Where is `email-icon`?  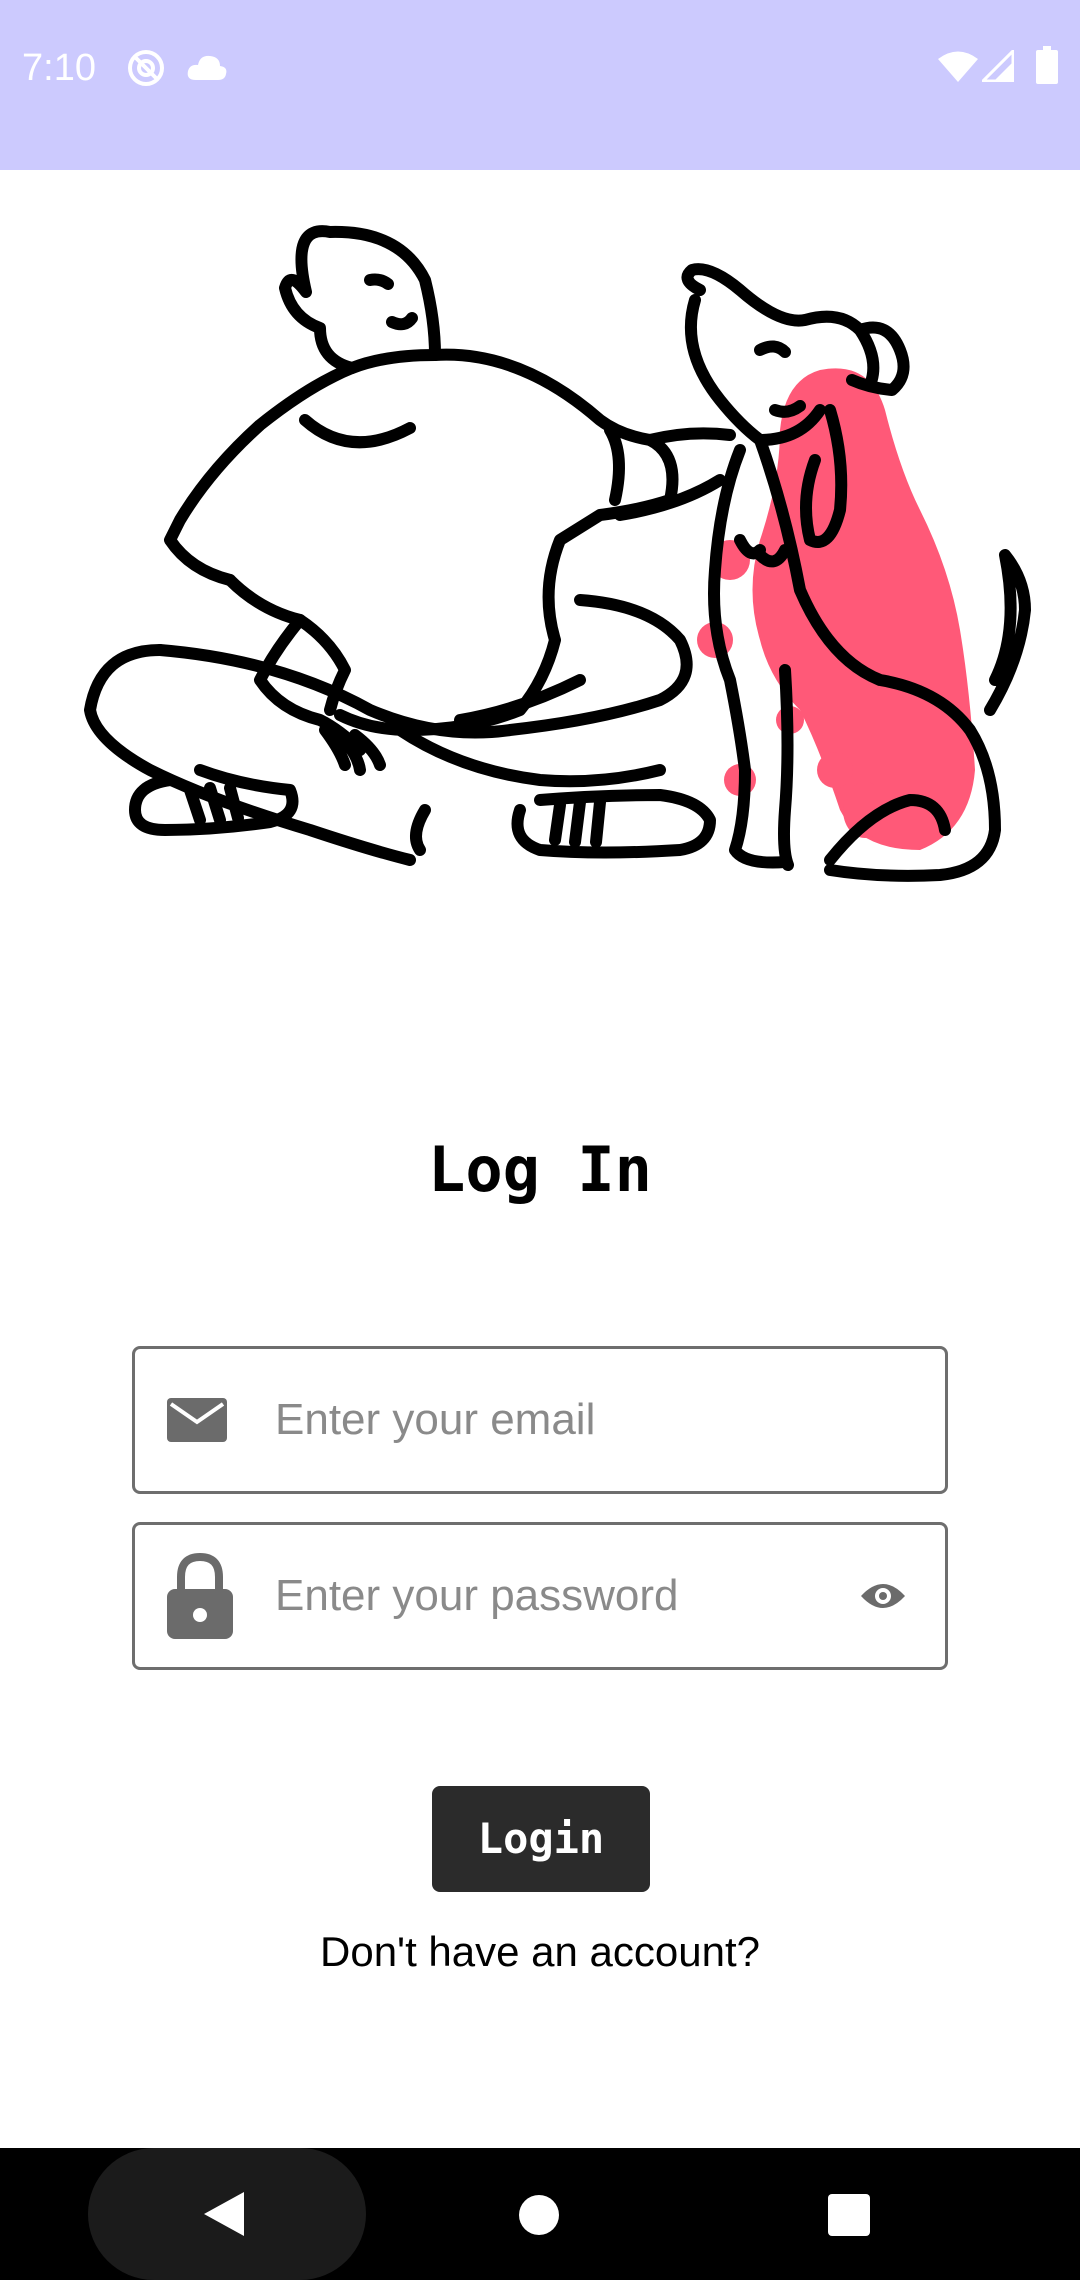
email-icon is located at coordinates (197, 1420).